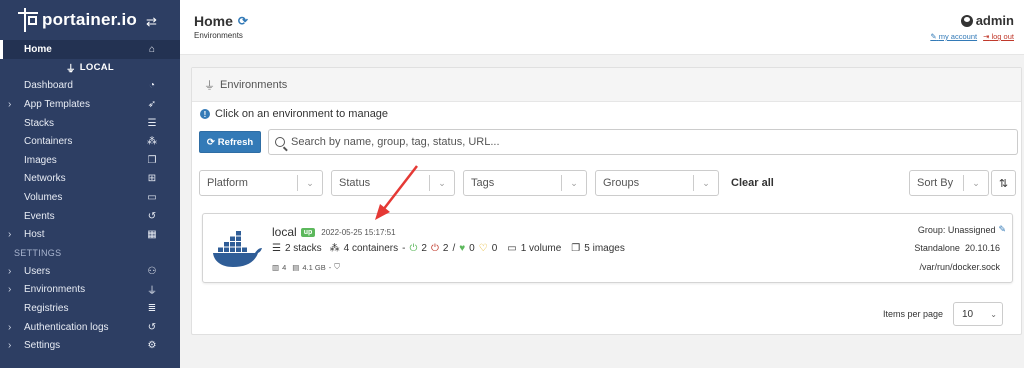  What do you see at coordinates (237, 249) in the screenshot?
I see `docker-logo-icon` at bounding box center [237, 249].